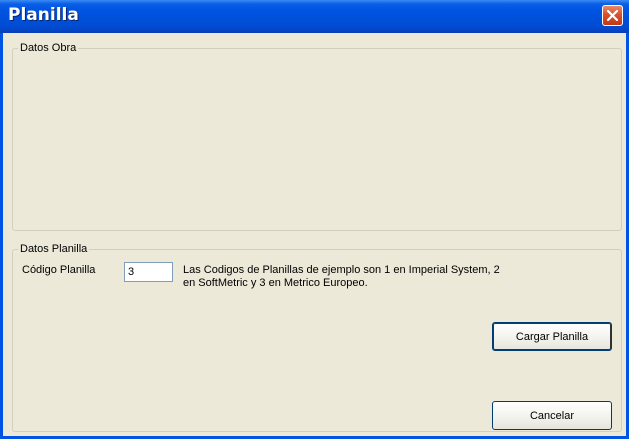 The image size is (629, 439). What do you see at coordinates (43, 15) in the screenshot?
I see `window-title: Planilla` at bounding box center [43, 15].